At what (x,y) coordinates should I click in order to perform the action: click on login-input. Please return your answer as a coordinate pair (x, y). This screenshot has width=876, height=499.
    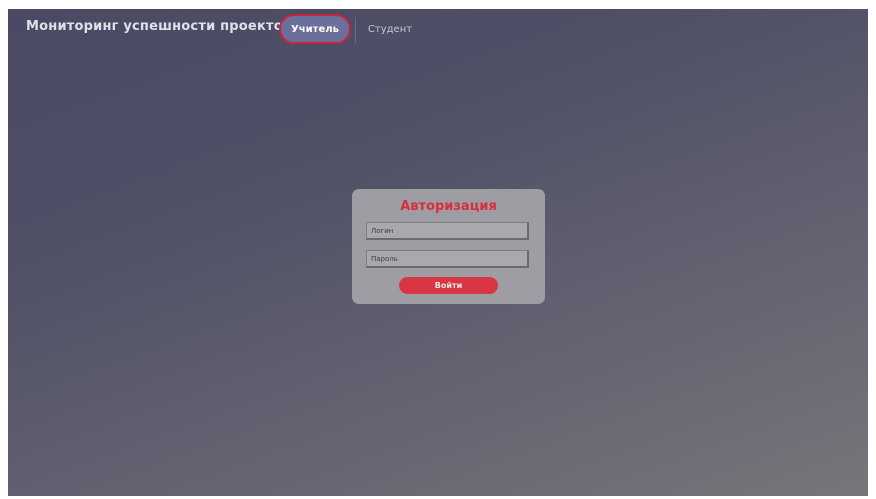
    Looking at the image, I should click on (447, 231).